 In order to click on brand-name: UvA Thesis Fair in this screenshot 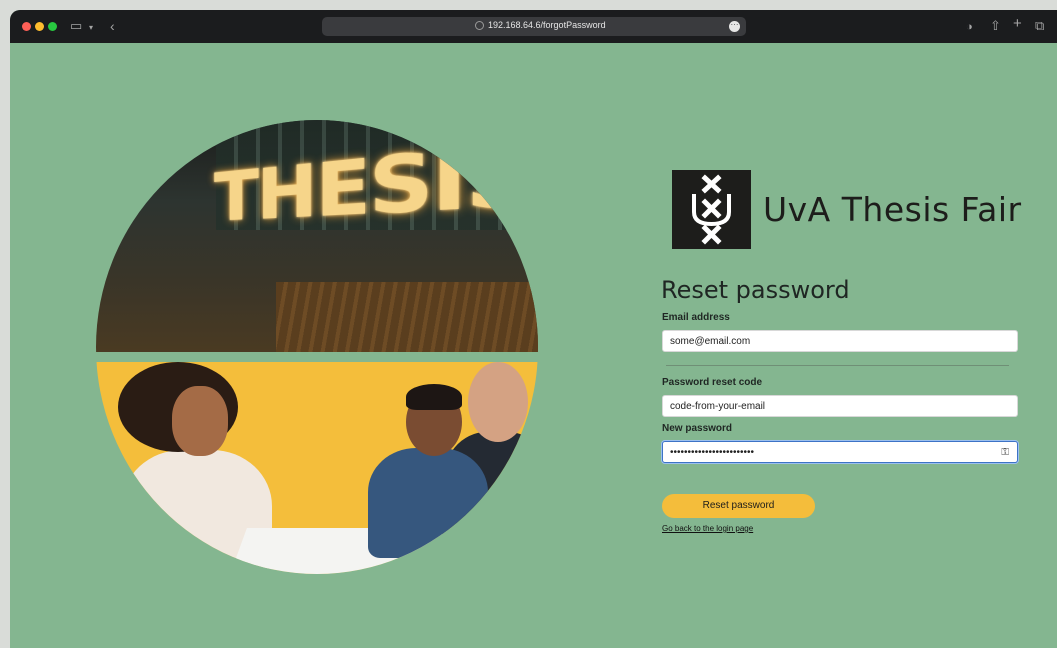, I will do `click(892, 209)`.